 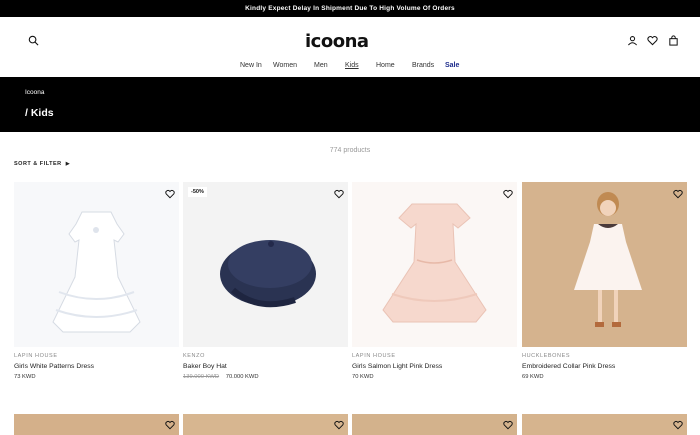 I want to click on product-brand: KENZO, so click(x=265, y=356).